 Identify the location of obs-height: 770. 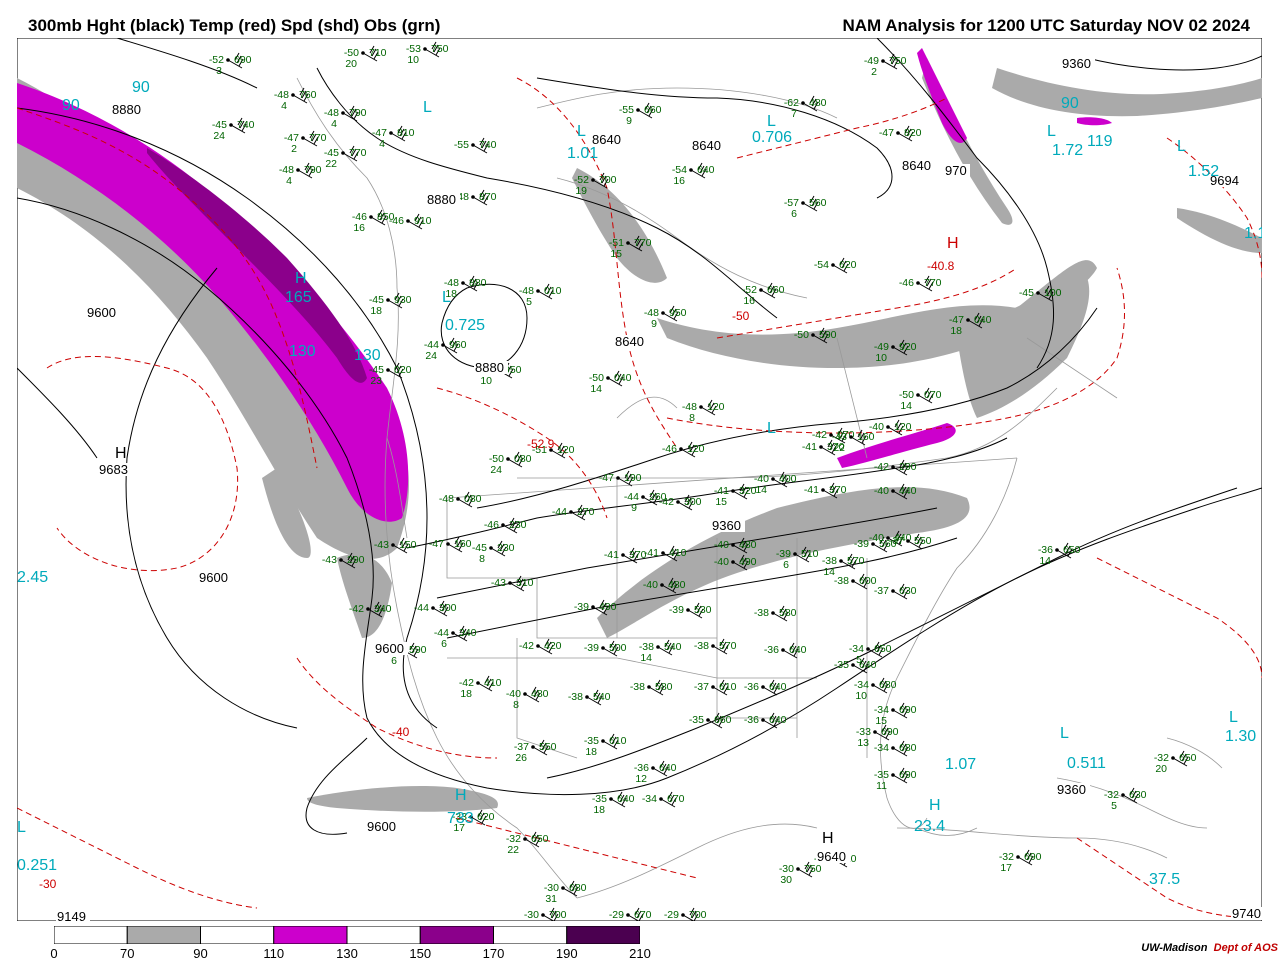
(318, 138).